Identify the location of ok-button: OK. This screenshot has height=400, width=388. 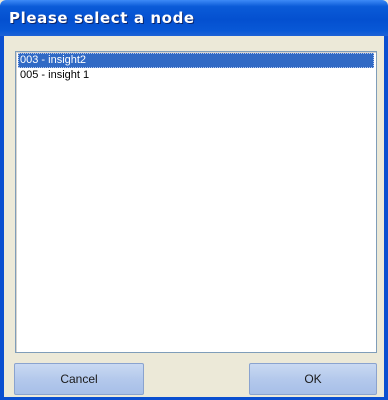
(313, 379).